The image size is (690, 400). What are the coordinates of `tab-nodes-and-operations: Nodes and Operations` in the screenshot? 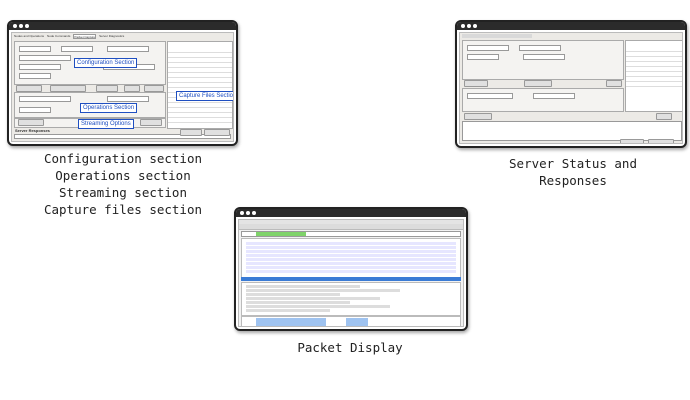 It's located at (29, 36).